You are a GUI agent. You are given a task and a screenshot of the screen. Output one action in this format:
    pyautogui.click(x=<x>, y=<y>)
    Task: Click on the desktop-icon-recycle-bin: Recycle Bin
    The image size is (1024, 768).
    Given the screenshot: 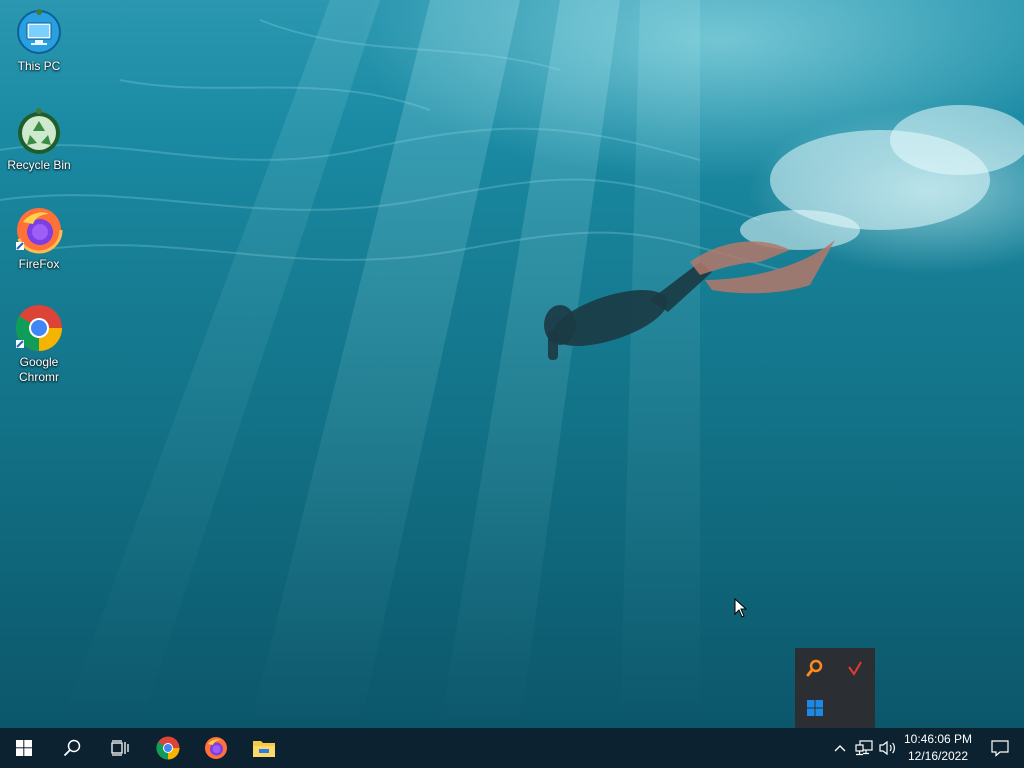 What is the action you would take?
    pyautogui.click(x=39, y=140)
    